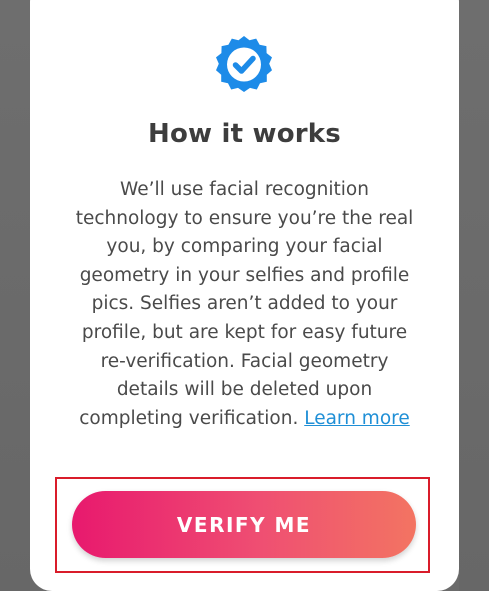  What do you see at coordinates (15, 295) in the screenshot?
I see `background-overlay-left` at bounding box center [15, 295].